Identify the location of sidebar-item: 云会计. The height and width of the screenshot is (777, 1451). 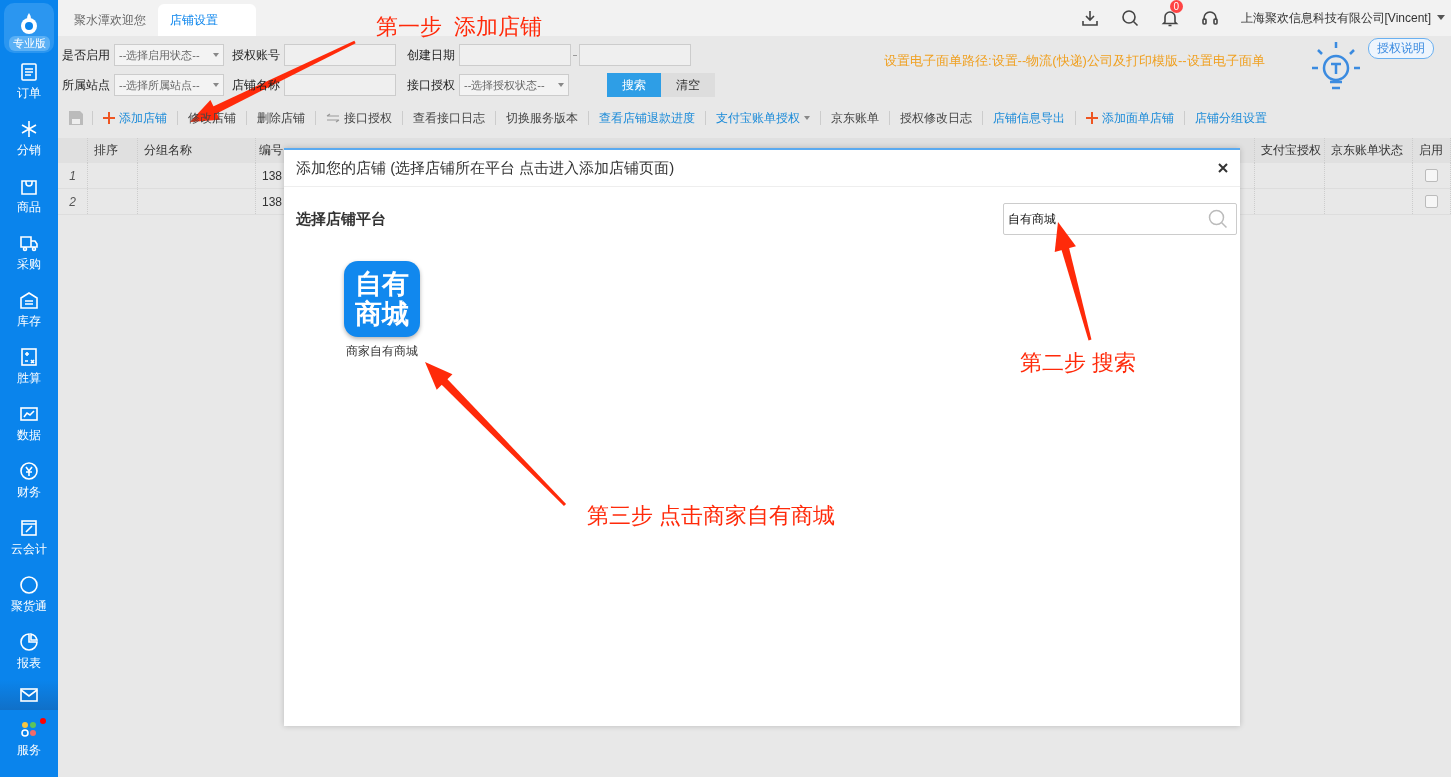
(29, 537).